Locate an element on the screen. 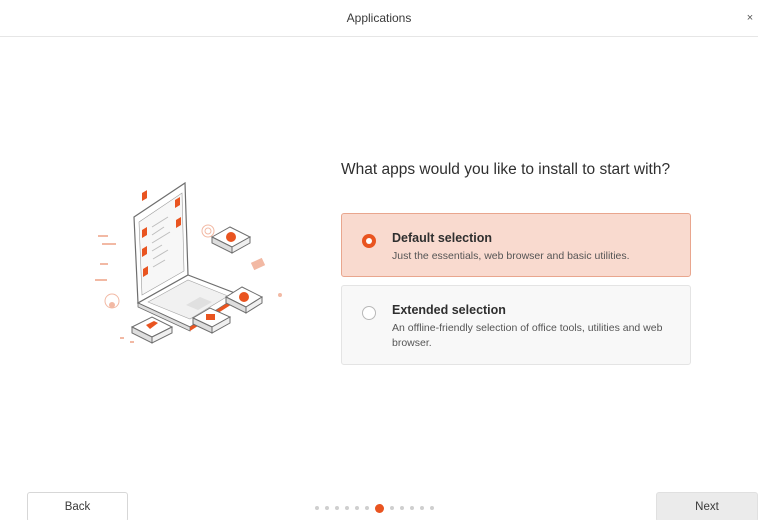 The width and height of the screenshot is (758, 520). progress-dots is located at coordinates (395, 508).